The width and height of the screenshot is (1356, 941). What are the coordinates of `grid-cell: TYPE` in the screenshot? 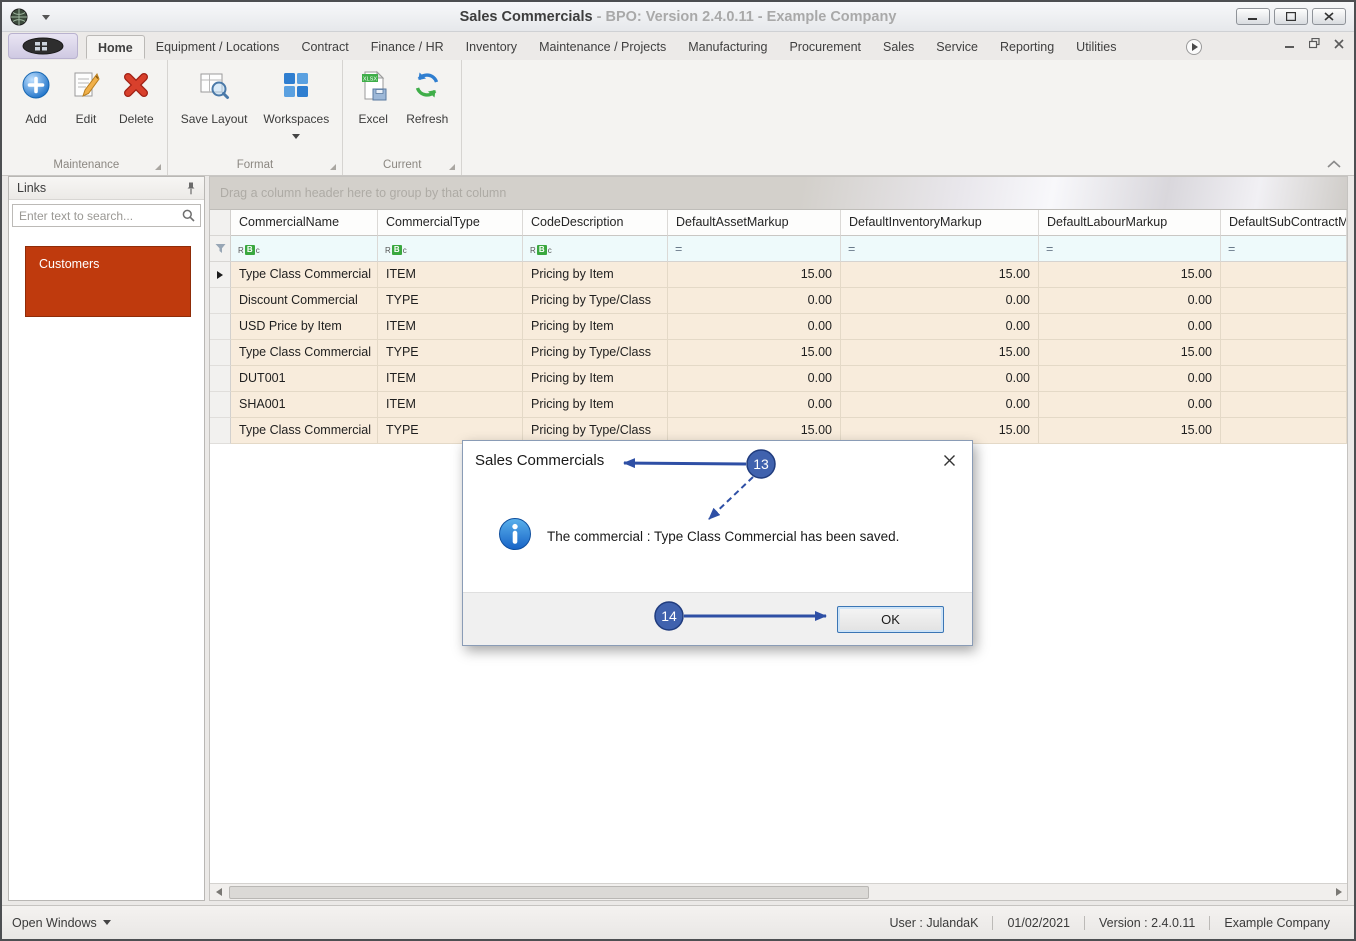 It's located at (450, 353).